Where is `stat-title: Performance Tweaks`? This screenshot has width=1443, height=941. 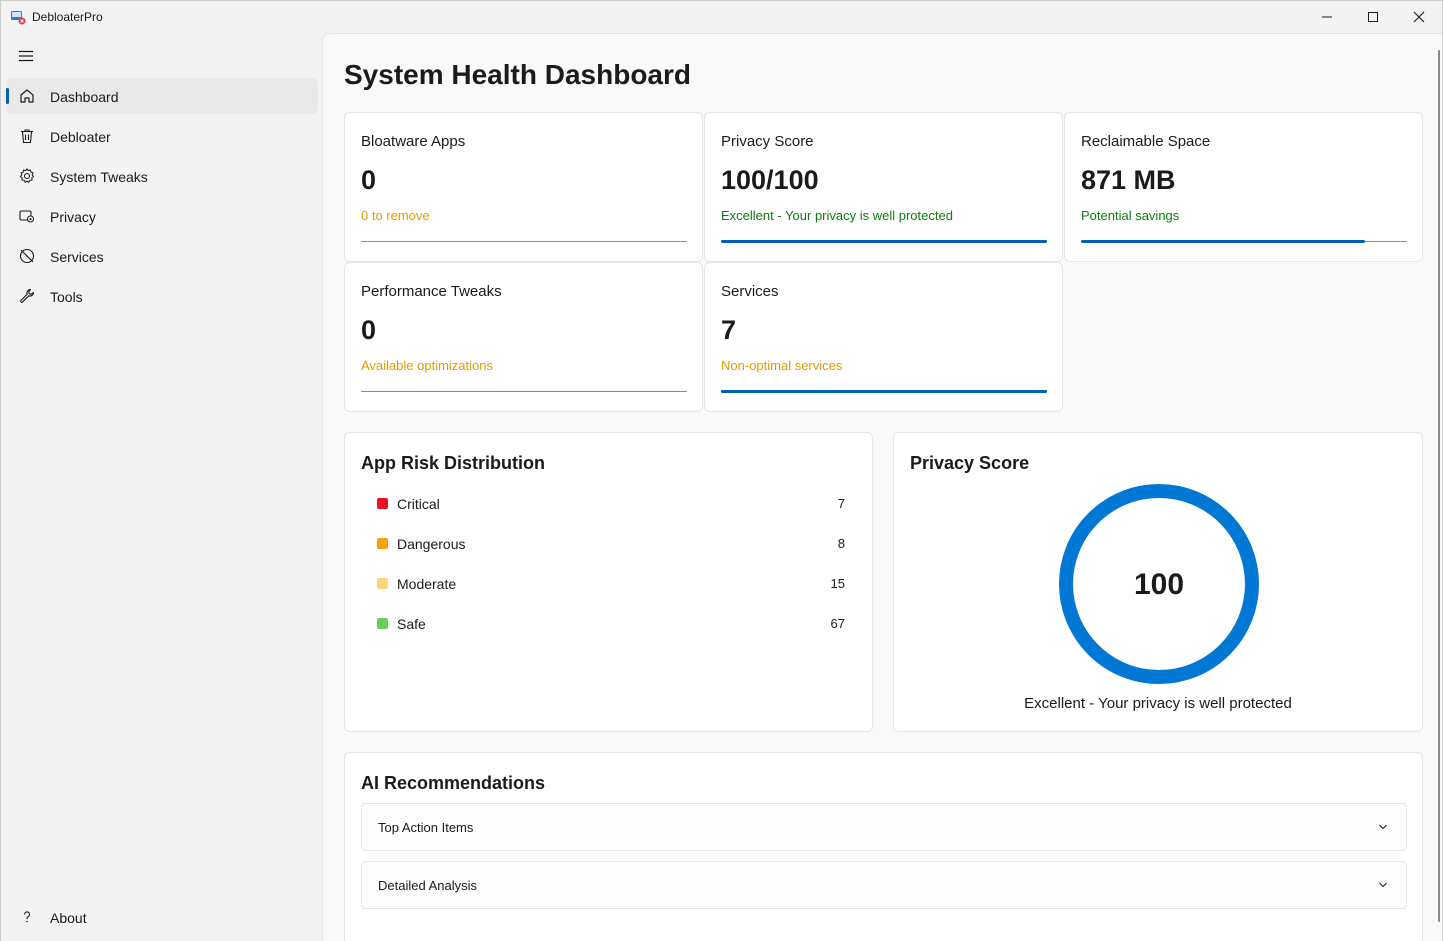 stat-title: Performance Tweaks is located at coordinates (431, 291).